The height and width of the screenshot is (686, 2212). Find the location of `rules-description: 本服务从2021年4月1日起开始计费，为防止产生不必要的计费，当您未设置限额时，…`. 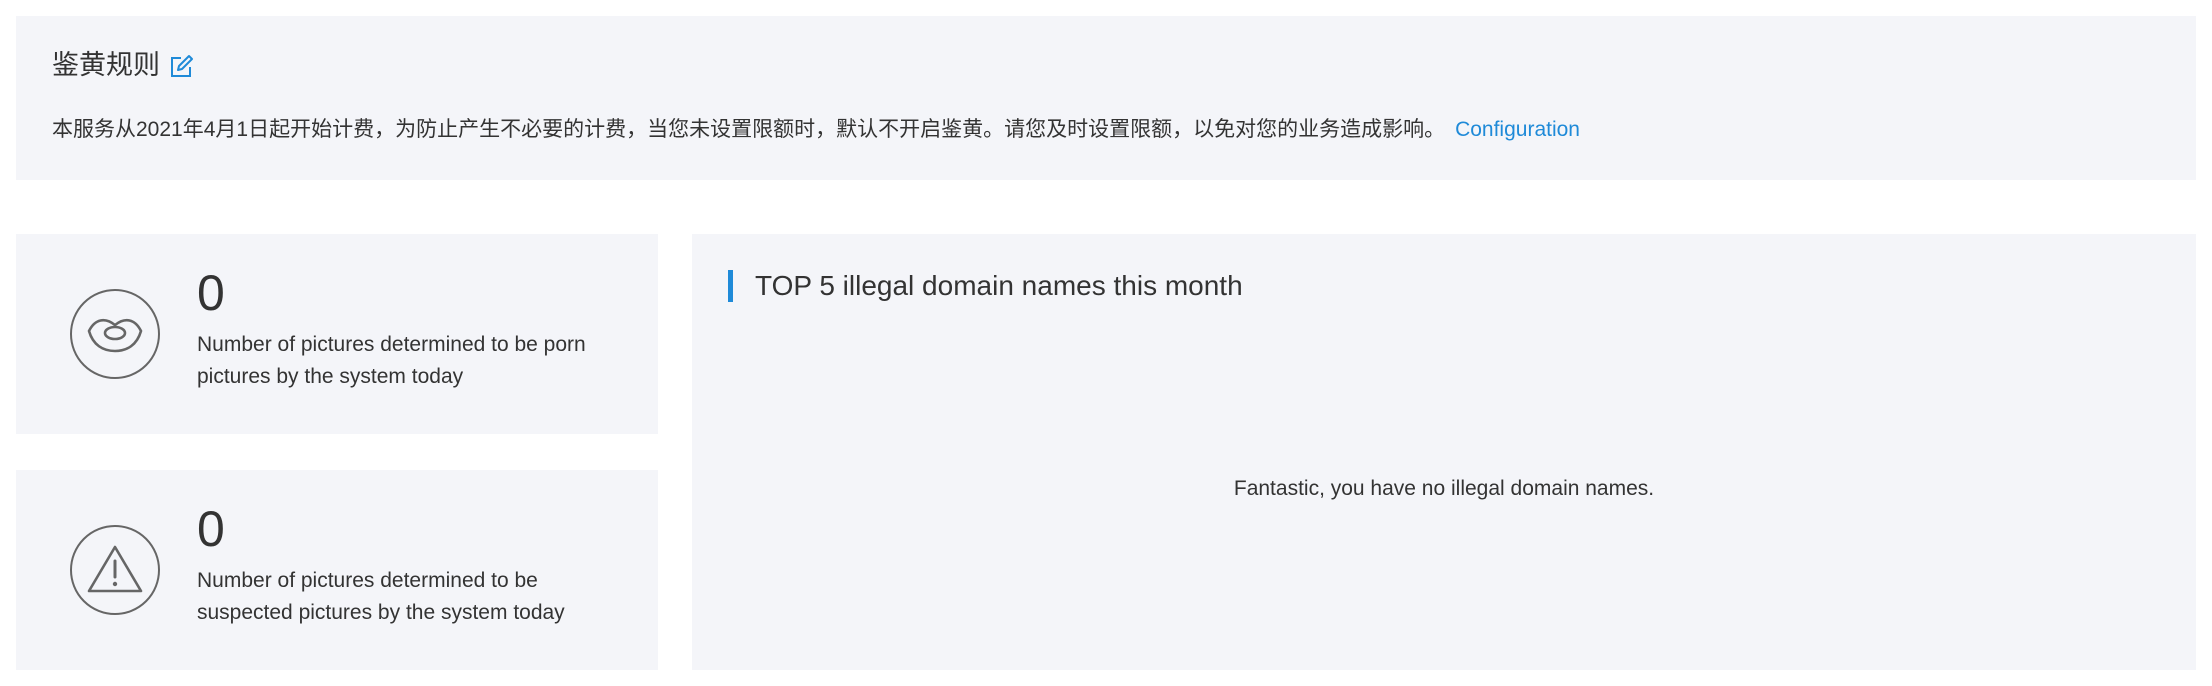

rules-description: 本服务从2021年4月1日起开始计费，为防止产生不必要的计费，当您未设置限额时，… is located at coordinates (749, 129).